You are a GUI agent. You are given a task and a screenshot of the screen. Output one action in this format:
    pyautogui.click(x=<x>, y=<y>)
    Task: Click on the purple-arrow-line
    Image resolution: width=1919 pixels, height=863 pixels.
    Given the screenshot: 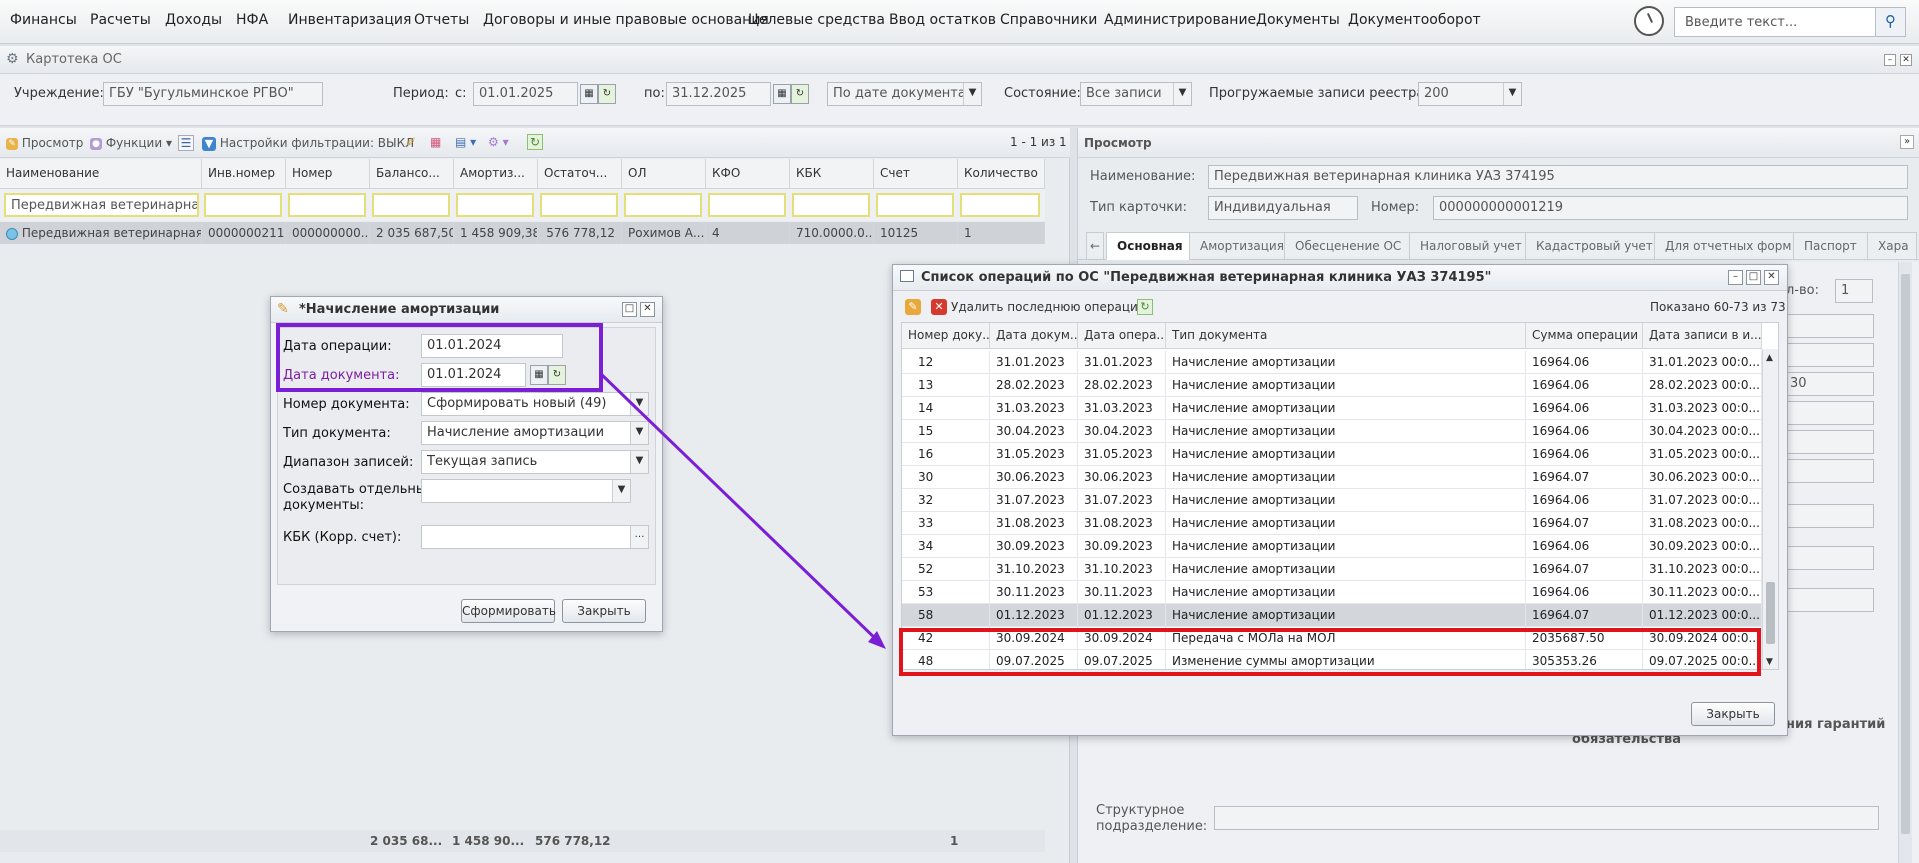 What is the action you would take?
    pyautogui.click(x=740, y=508)
    